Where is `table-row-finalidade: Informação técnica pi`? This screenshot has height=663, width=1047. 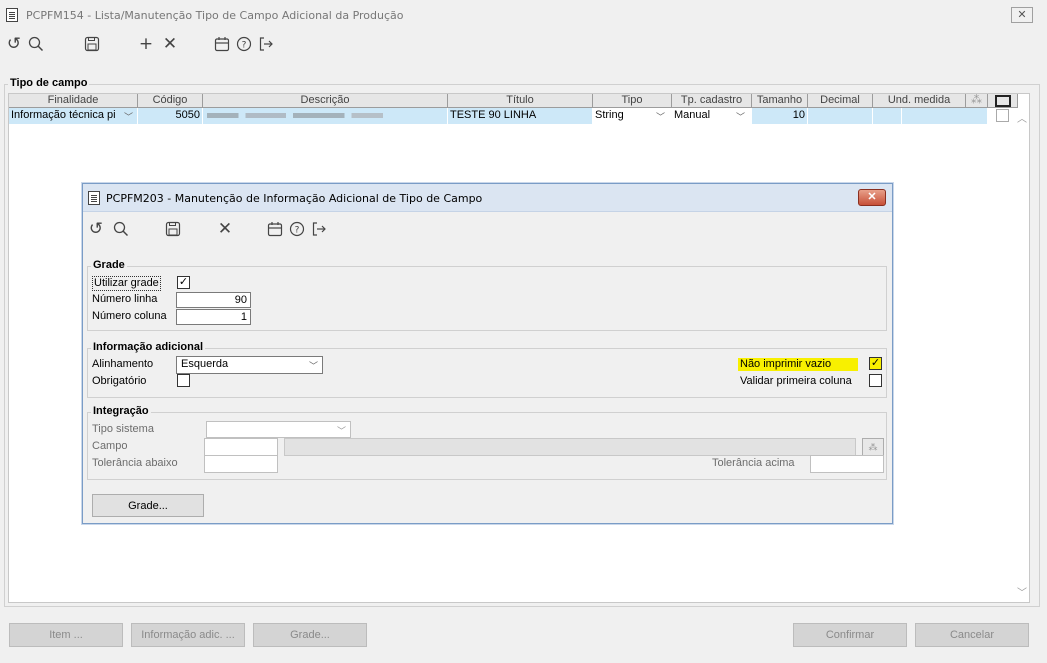 table-row-finalidade: Informação técnica pi is located at coordinates (73, 116).